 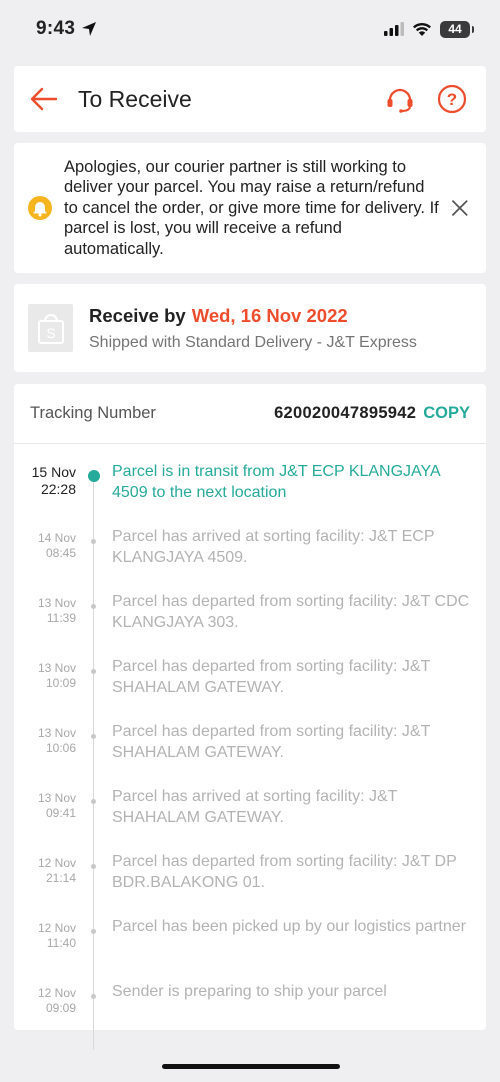 I want to click on shop-bag-icon: S, so click(x=50, y=328).